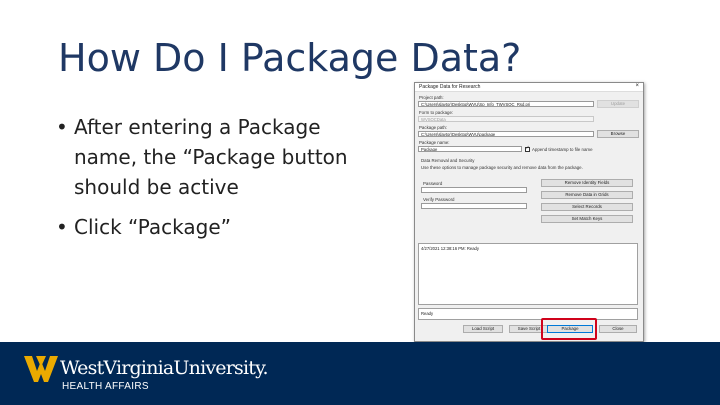 Image resolution: width=720 pixels, height=405 pixels. Describe the element at coordinates (618, 134) in the screenshot. I see `browse-button: Browse` at that location.